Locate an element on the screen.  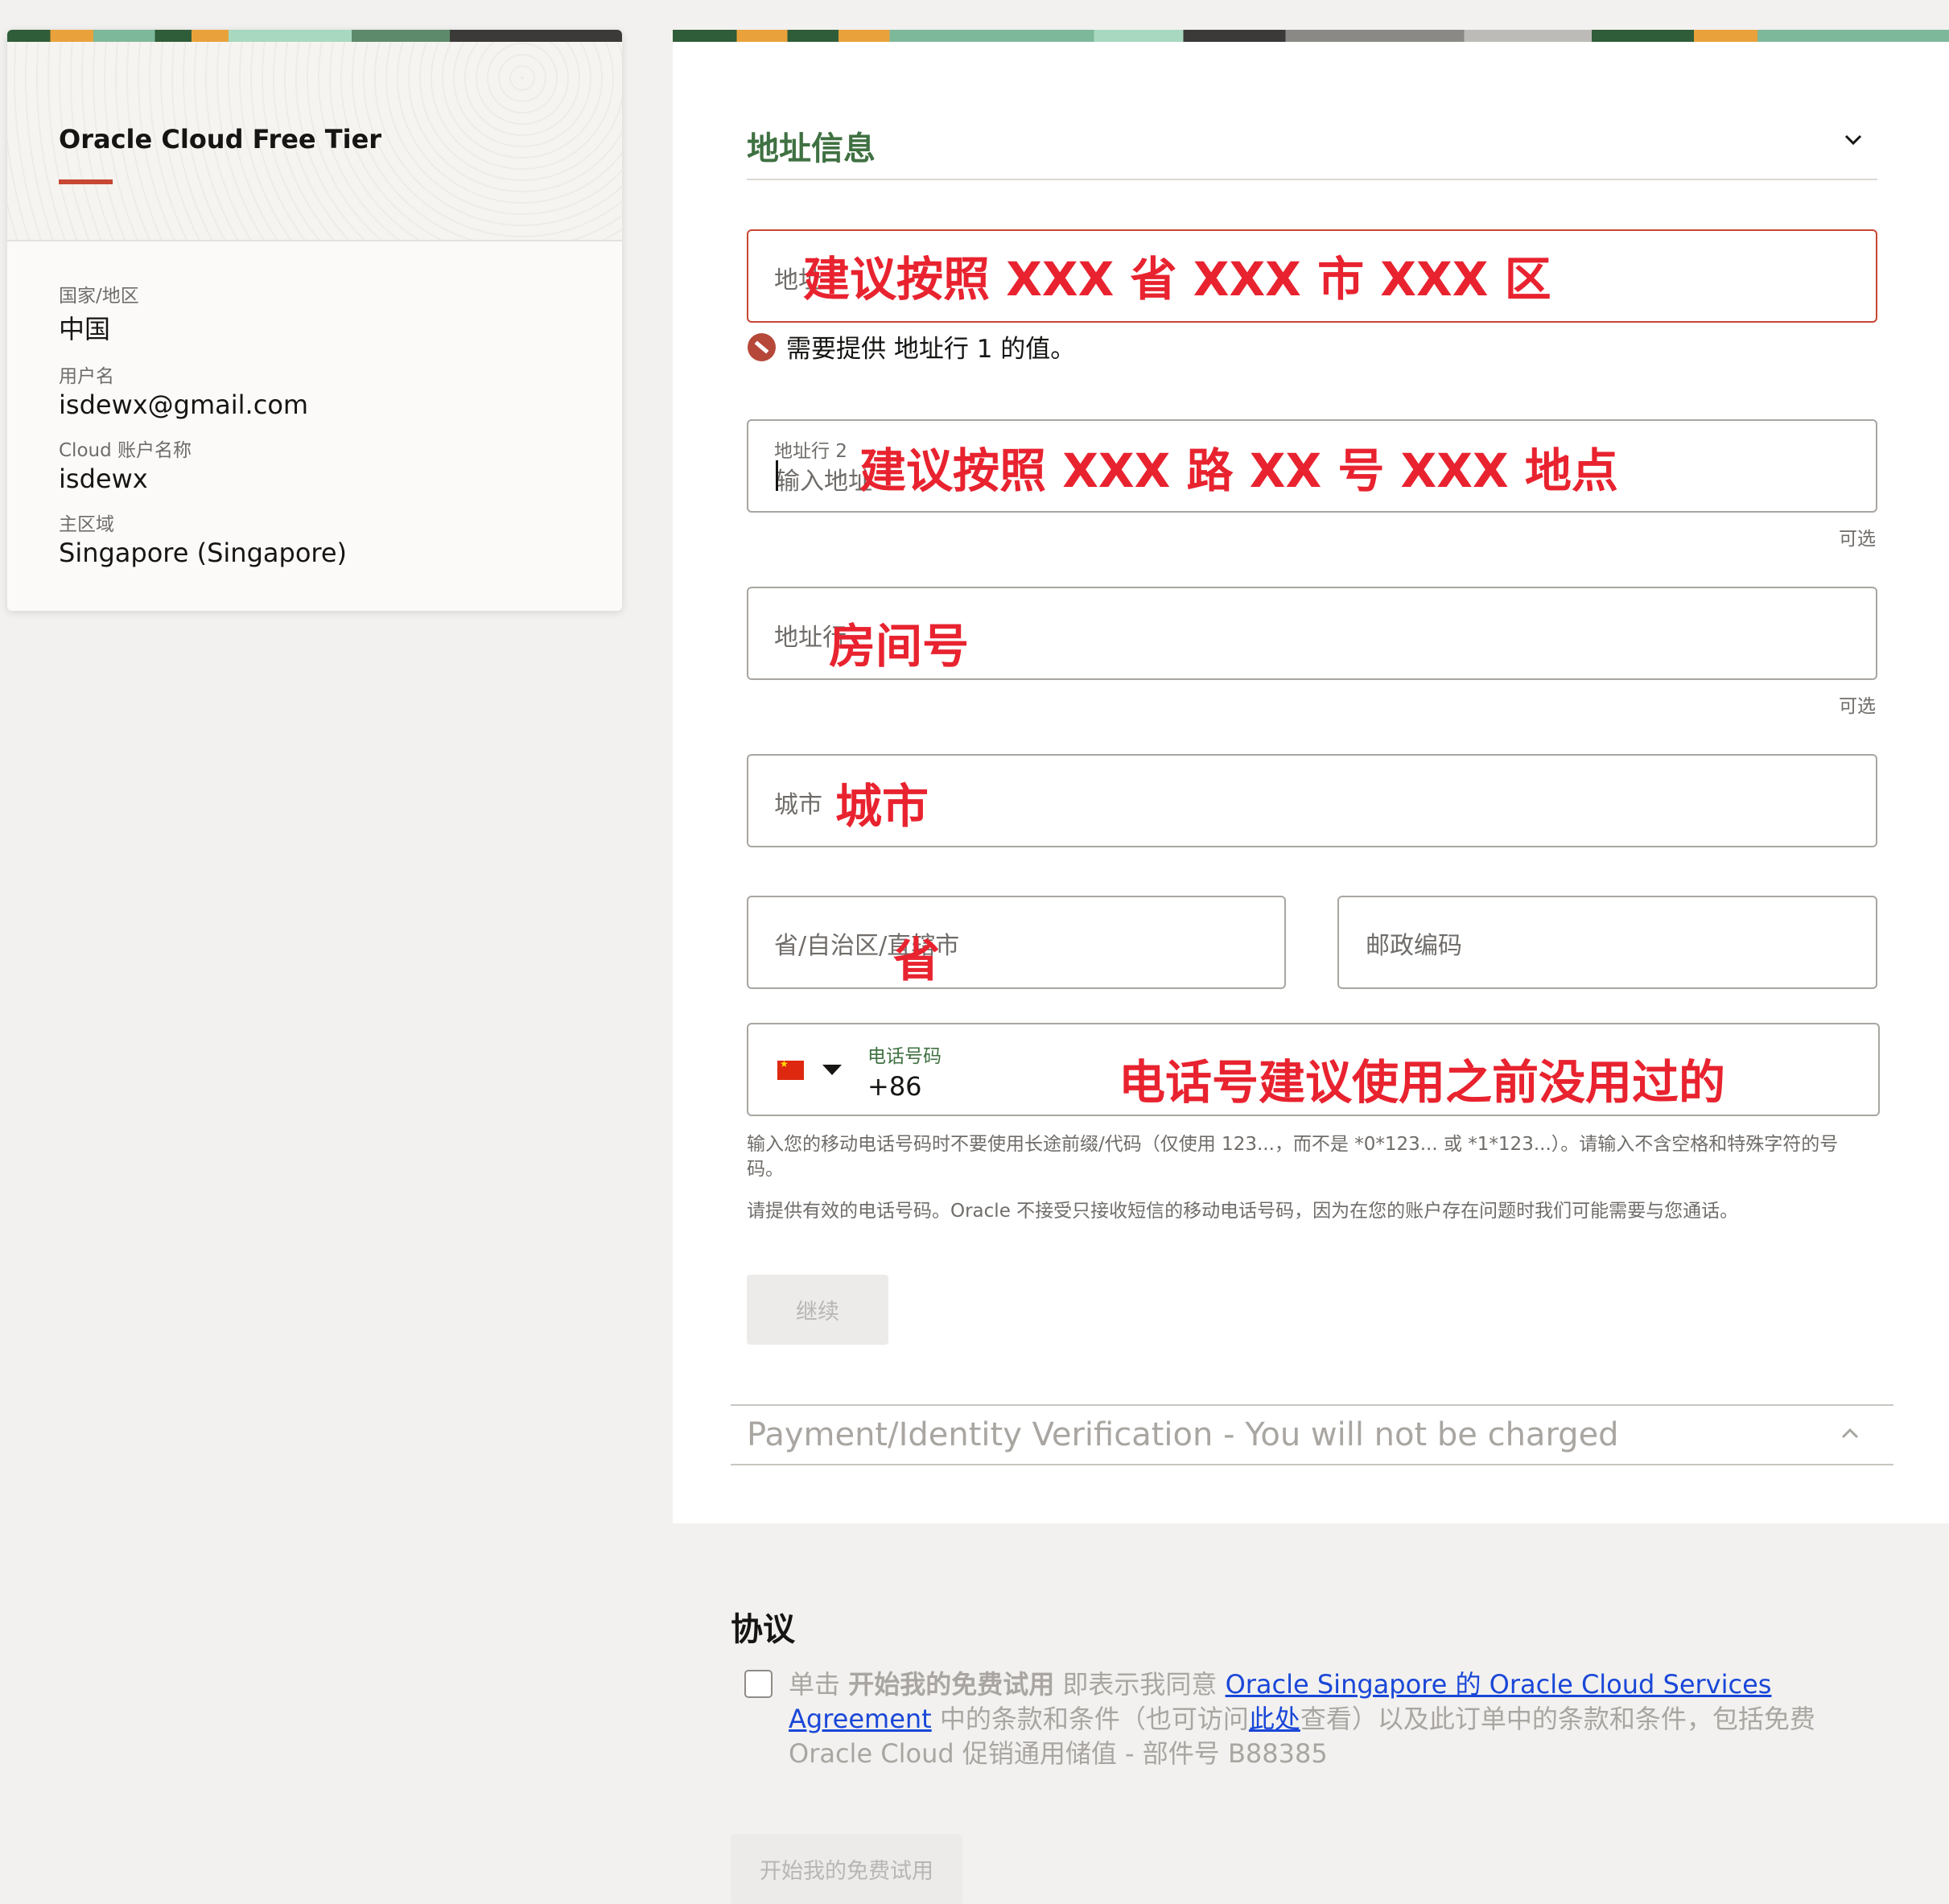
city-annotation: 城市 is located at coordinates (882, 806).